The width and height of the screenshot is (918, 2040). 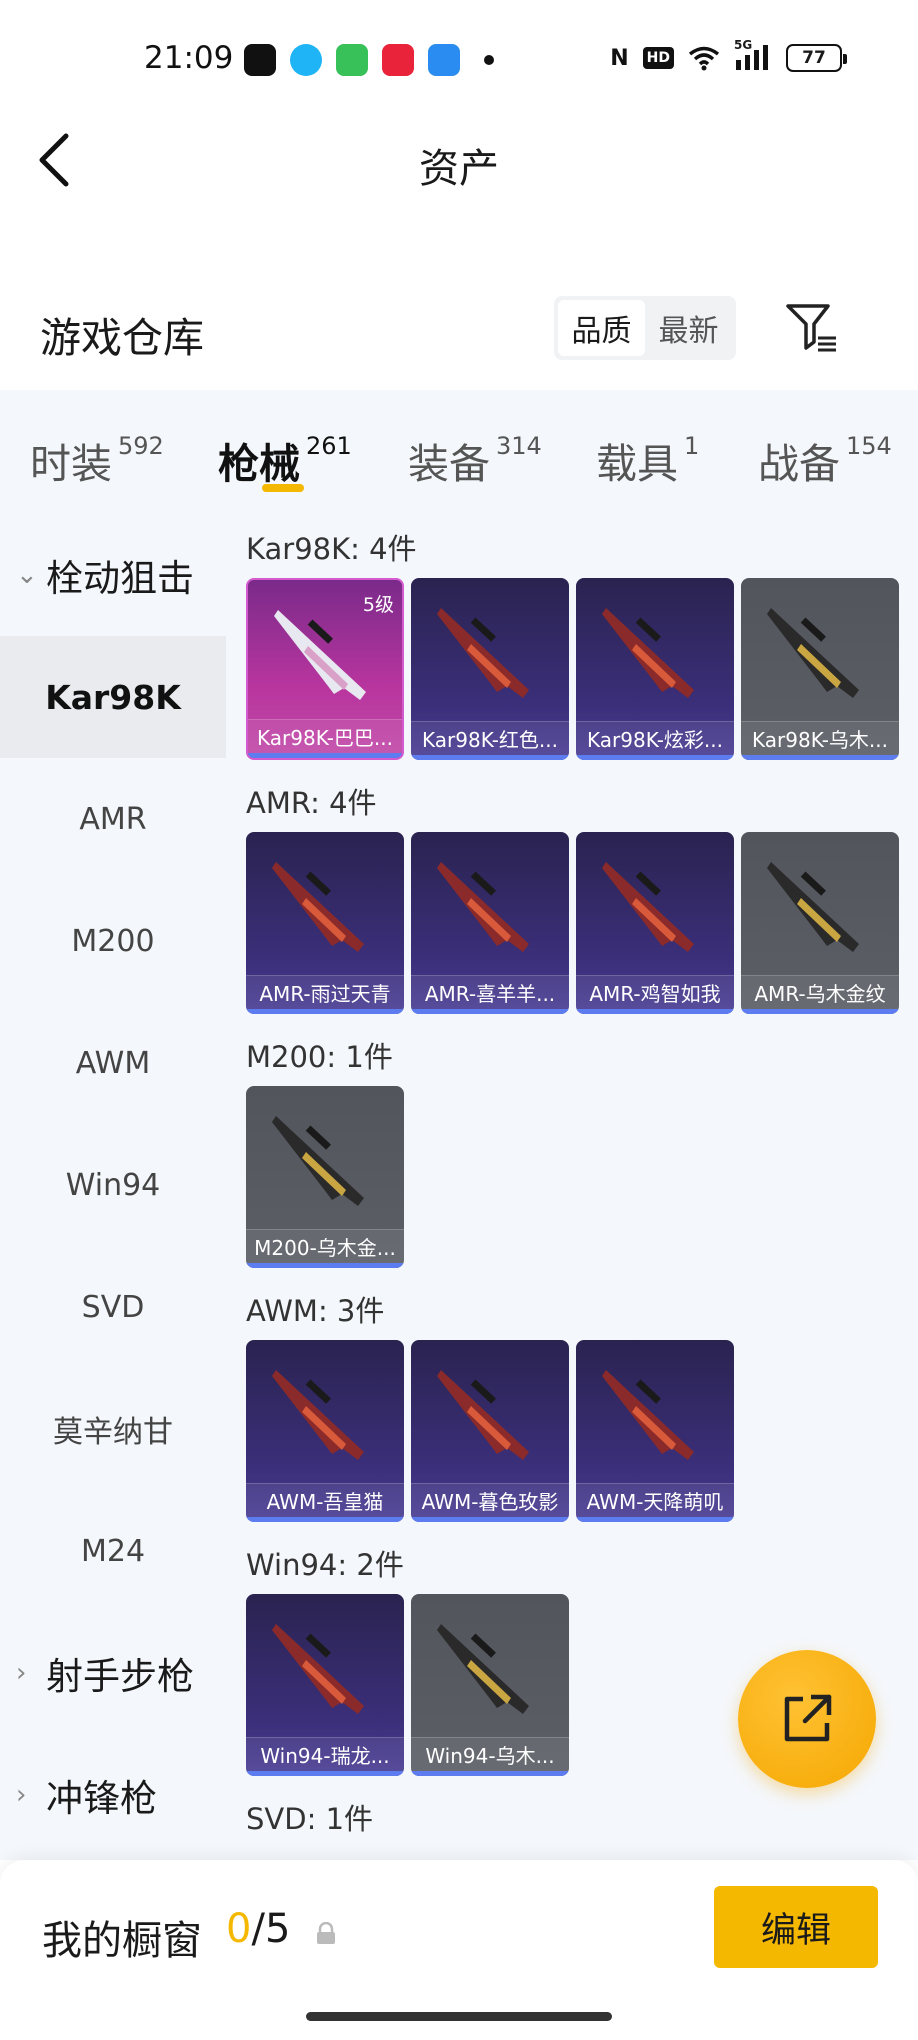 What do you see at coordinates (113, 941) in the screenshot?
I see `sidebar-item-m200: M200` at bounding box center [113, 941].